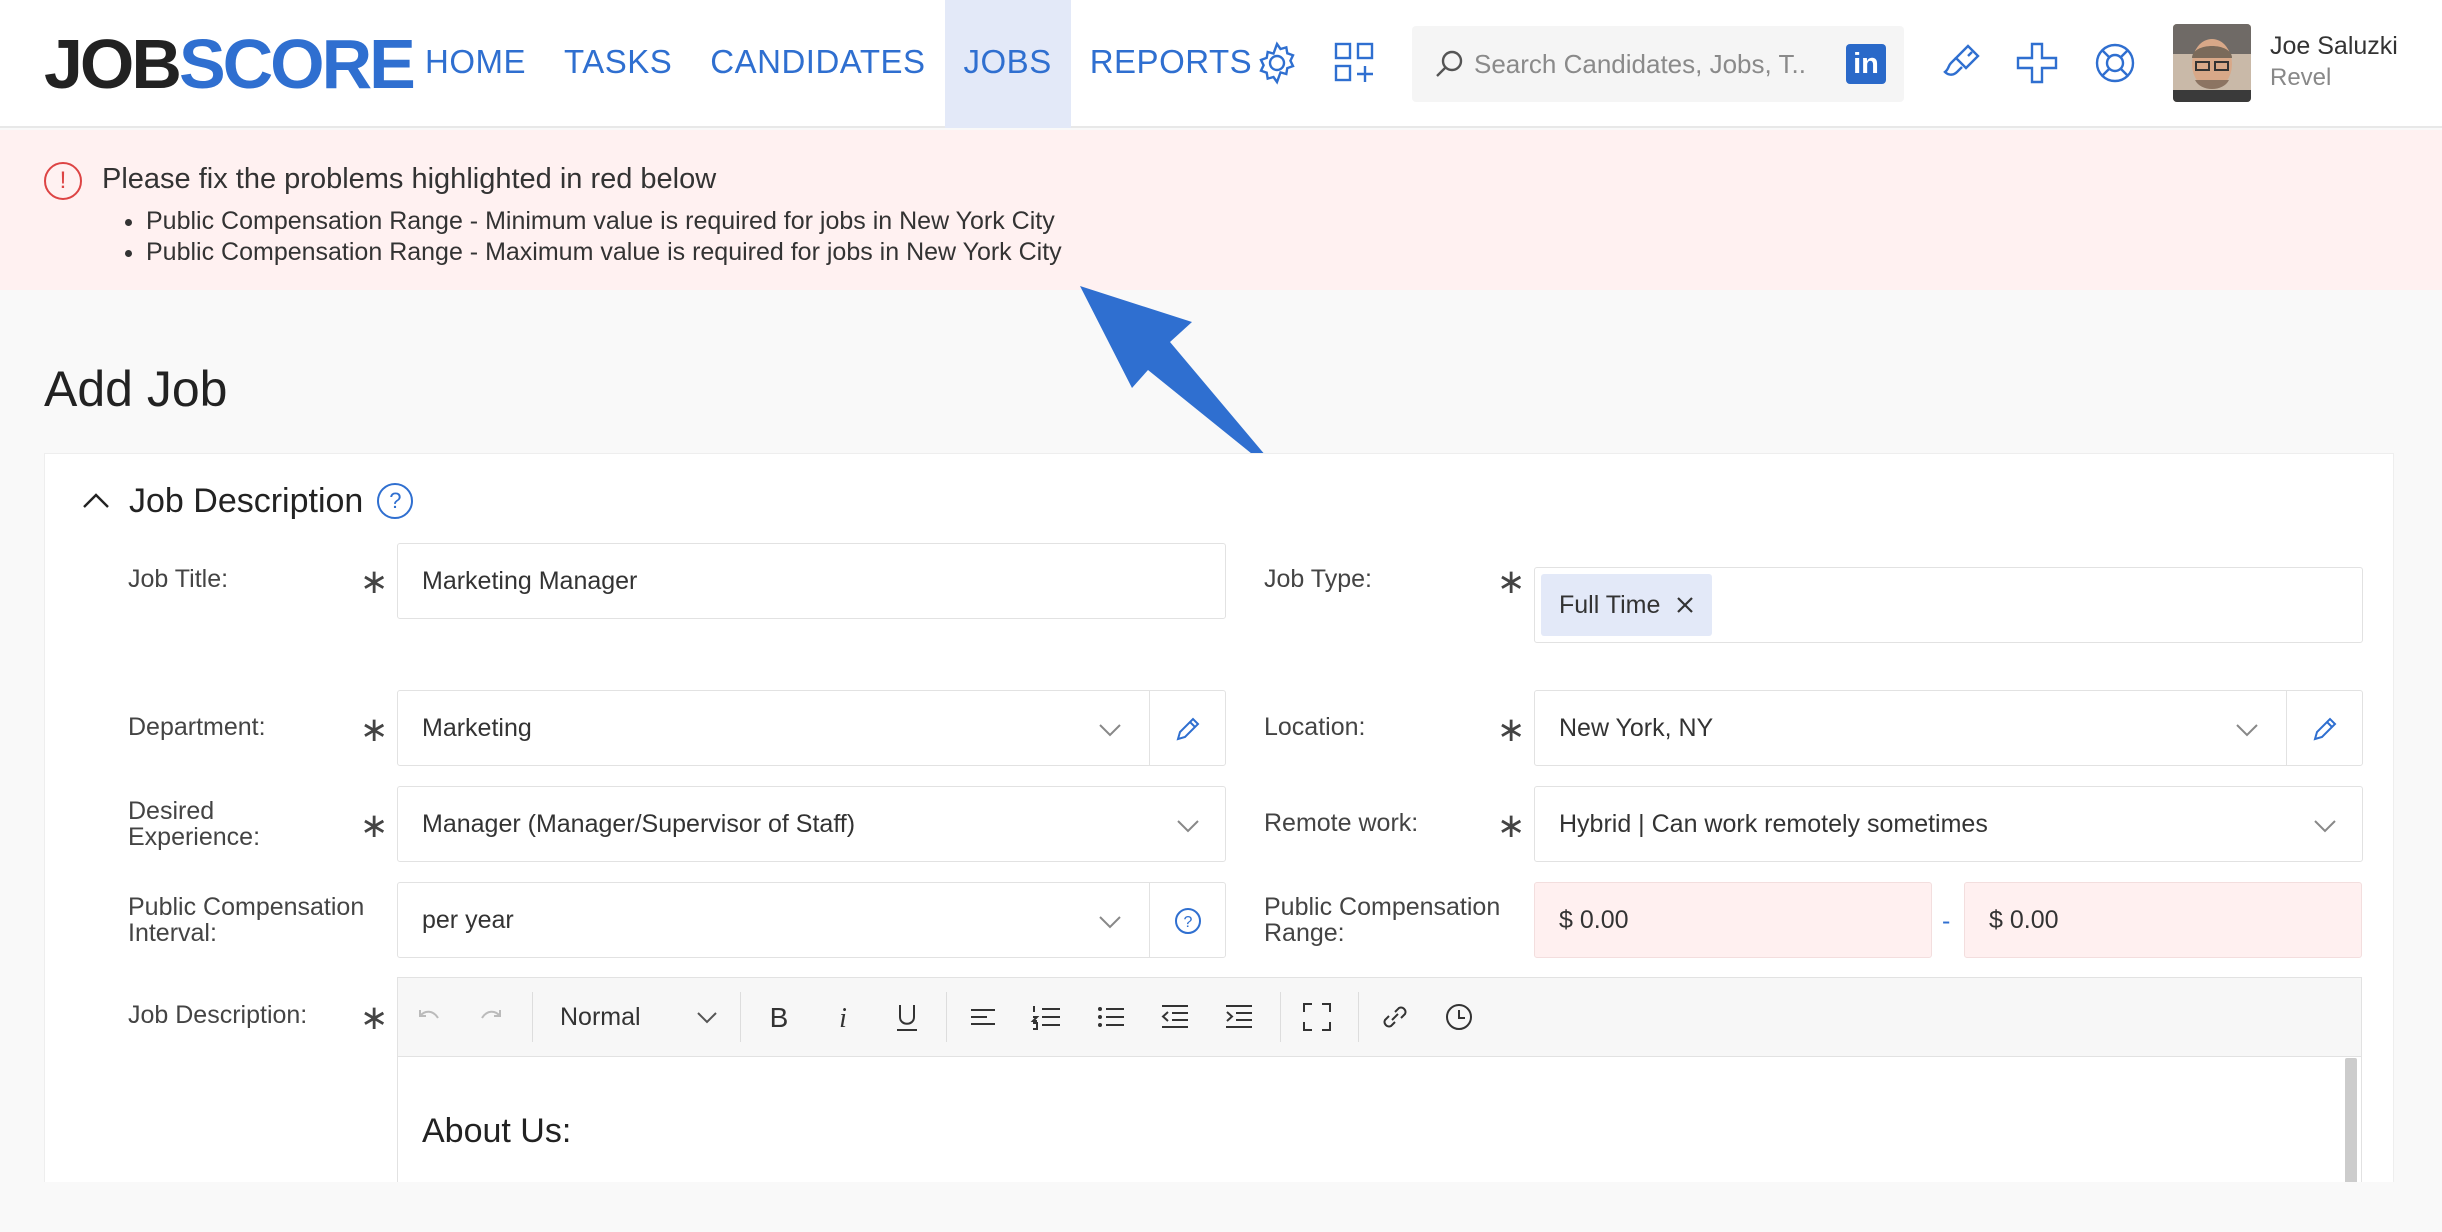 Image resolution: width=2442 pixels, height=1232 pixels. Describe the element at coordinates (1685, 605) in the screenshot. I see `close-icon` at that location.